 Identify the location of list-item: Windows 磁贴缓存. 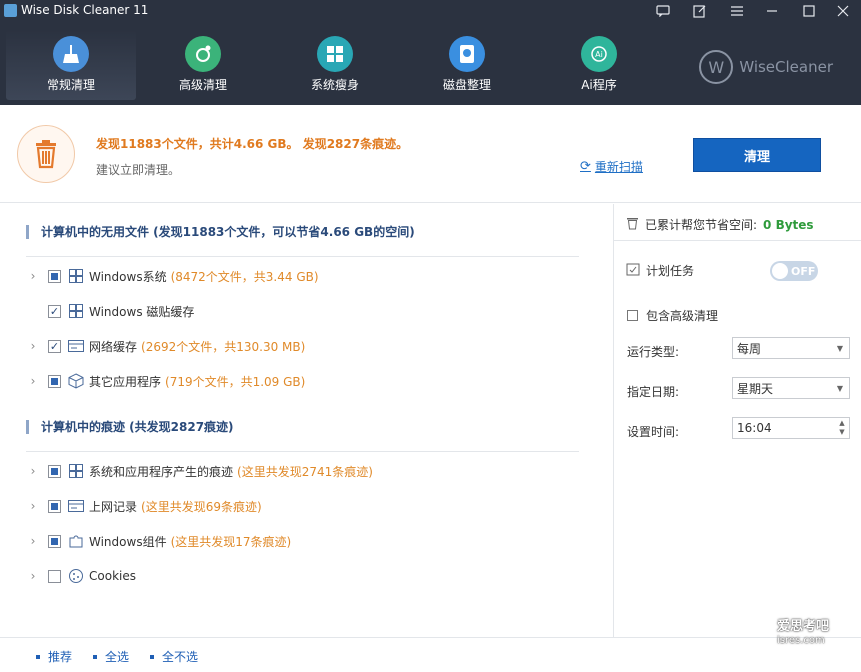
(112, 311).